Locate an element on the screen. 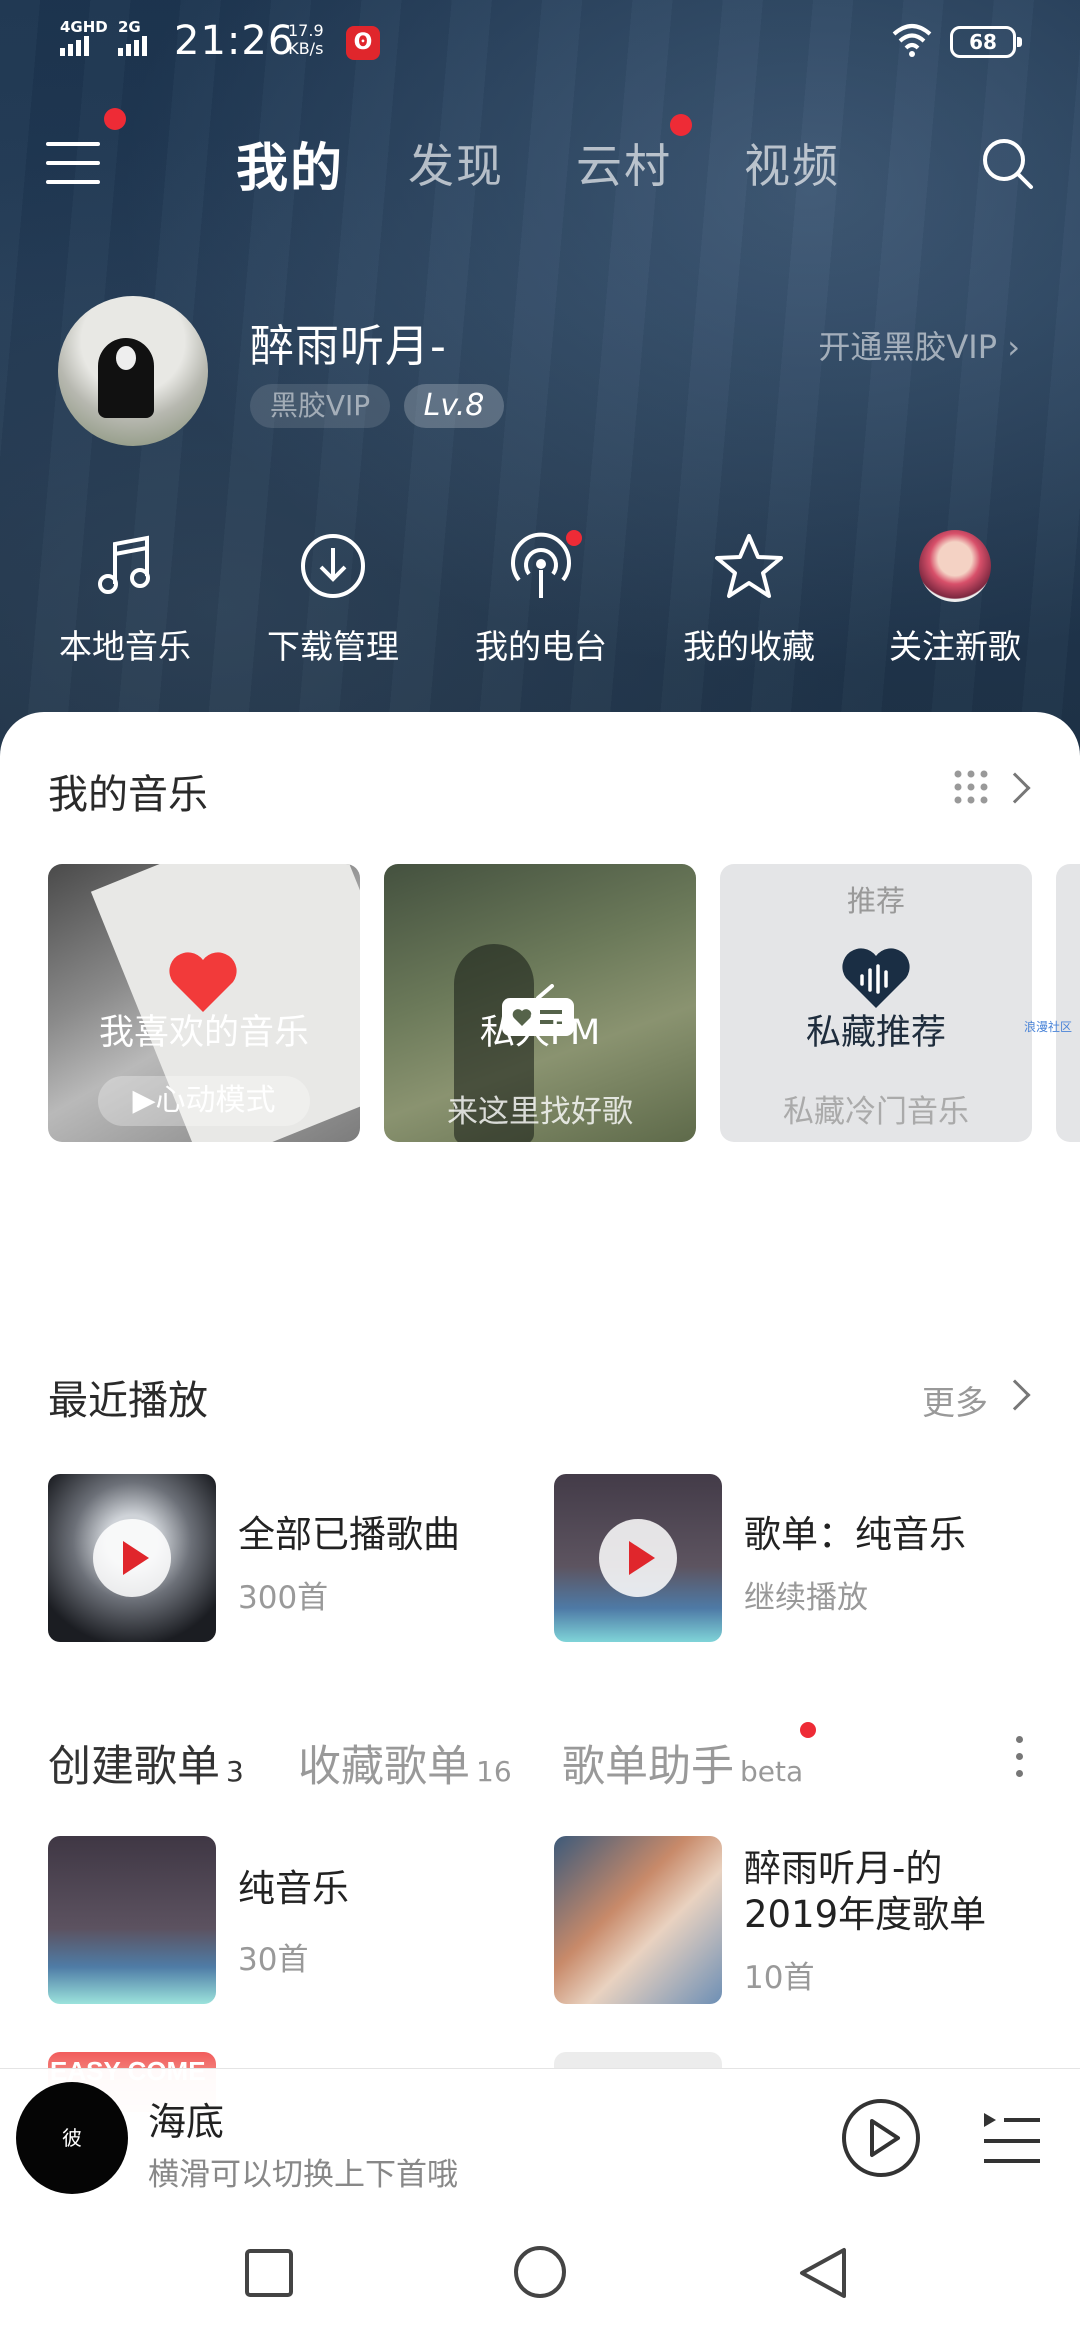 The image size is (1080, 2340). shortcut-label: 关注新歌 is located at coordinates (955, 646).